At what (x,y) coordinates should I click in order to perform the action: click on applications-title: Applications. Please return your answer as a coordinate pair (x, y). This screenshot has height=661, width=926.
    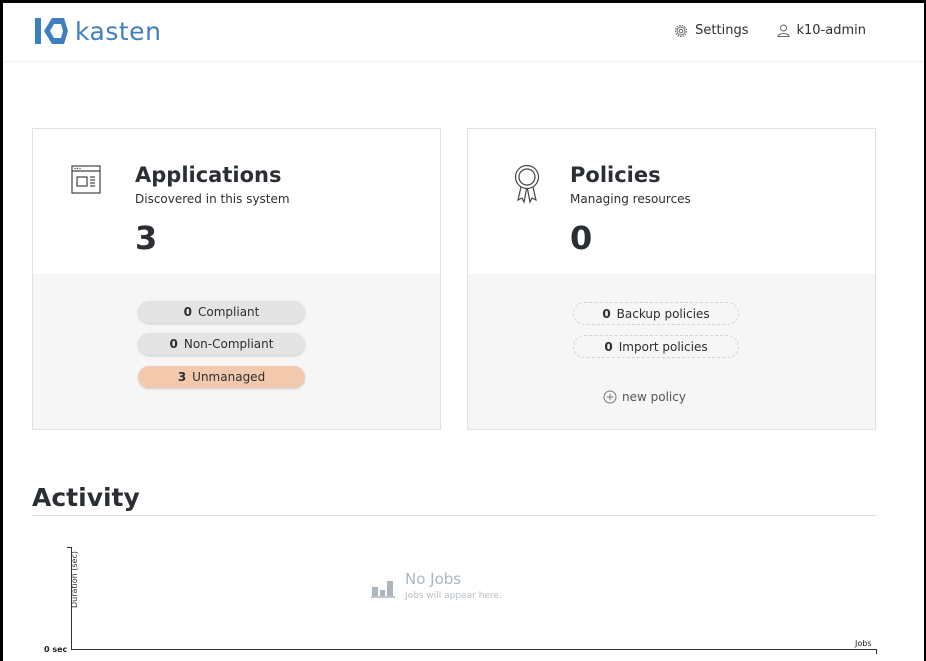
    Looking at the image, I should click on (208, 175).